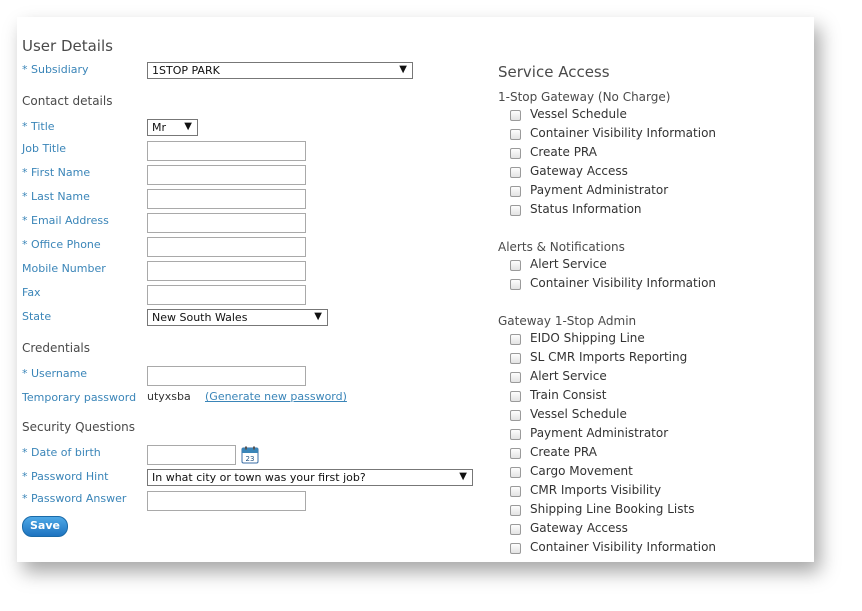  Describe the element at coordinates (226, 376) in the screenshot. I see `username-field` at that location.